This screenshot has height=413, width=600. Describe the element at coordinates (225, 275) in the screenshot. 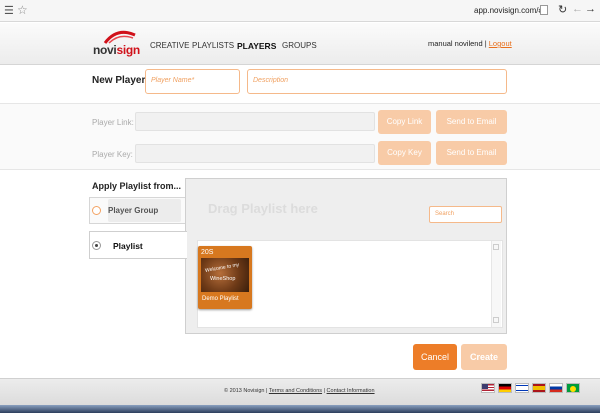

I see `playlist-thumbnail` at that location.